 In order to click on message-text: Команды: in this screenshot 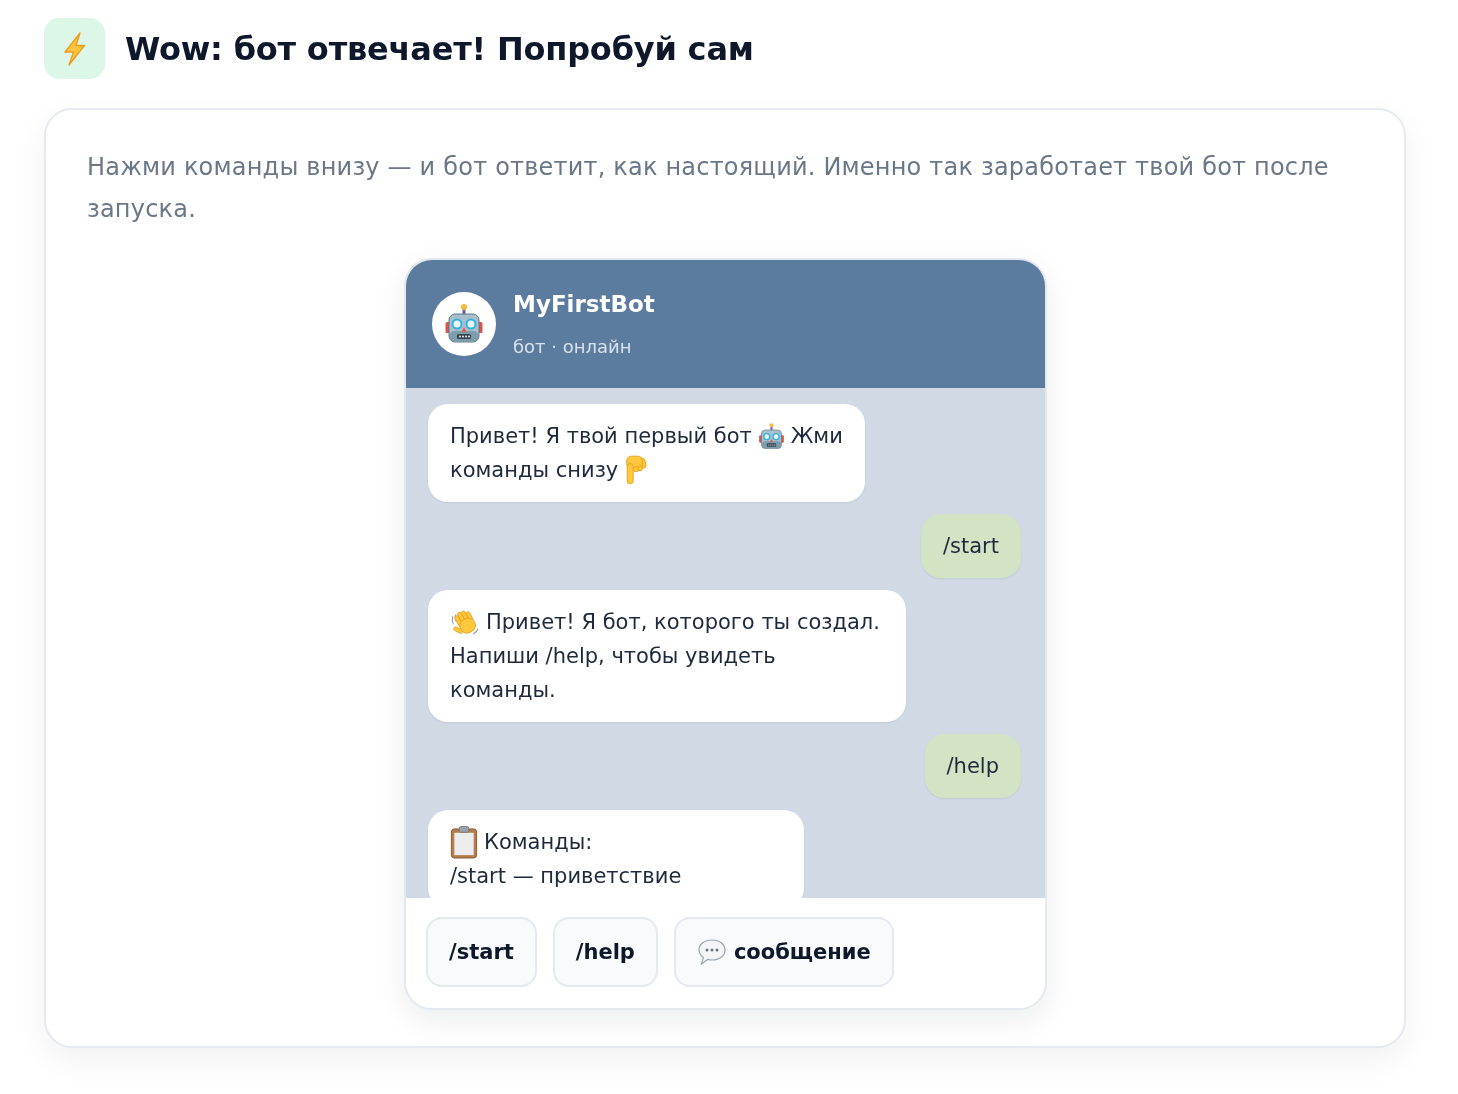, I will do `click(538, 842)`.